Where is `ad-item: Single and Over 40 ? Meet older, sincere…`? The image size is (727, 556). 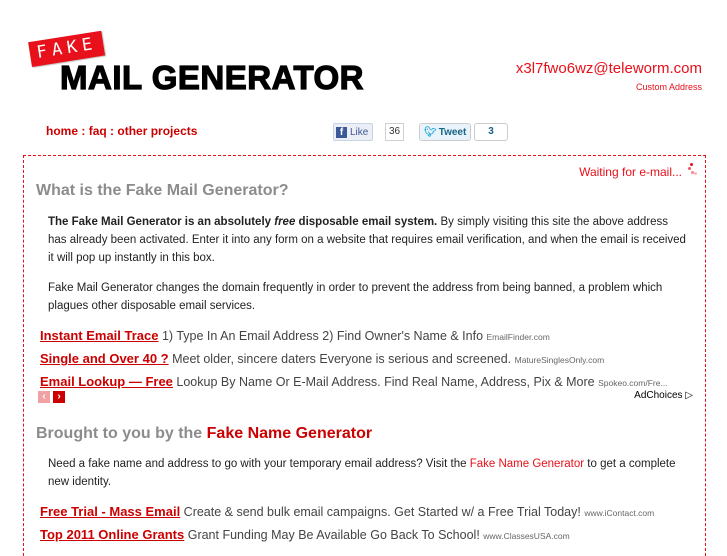 ad-item: Single and Over 40 ? Meet older, sincere… is located at coordinates (370, 359).